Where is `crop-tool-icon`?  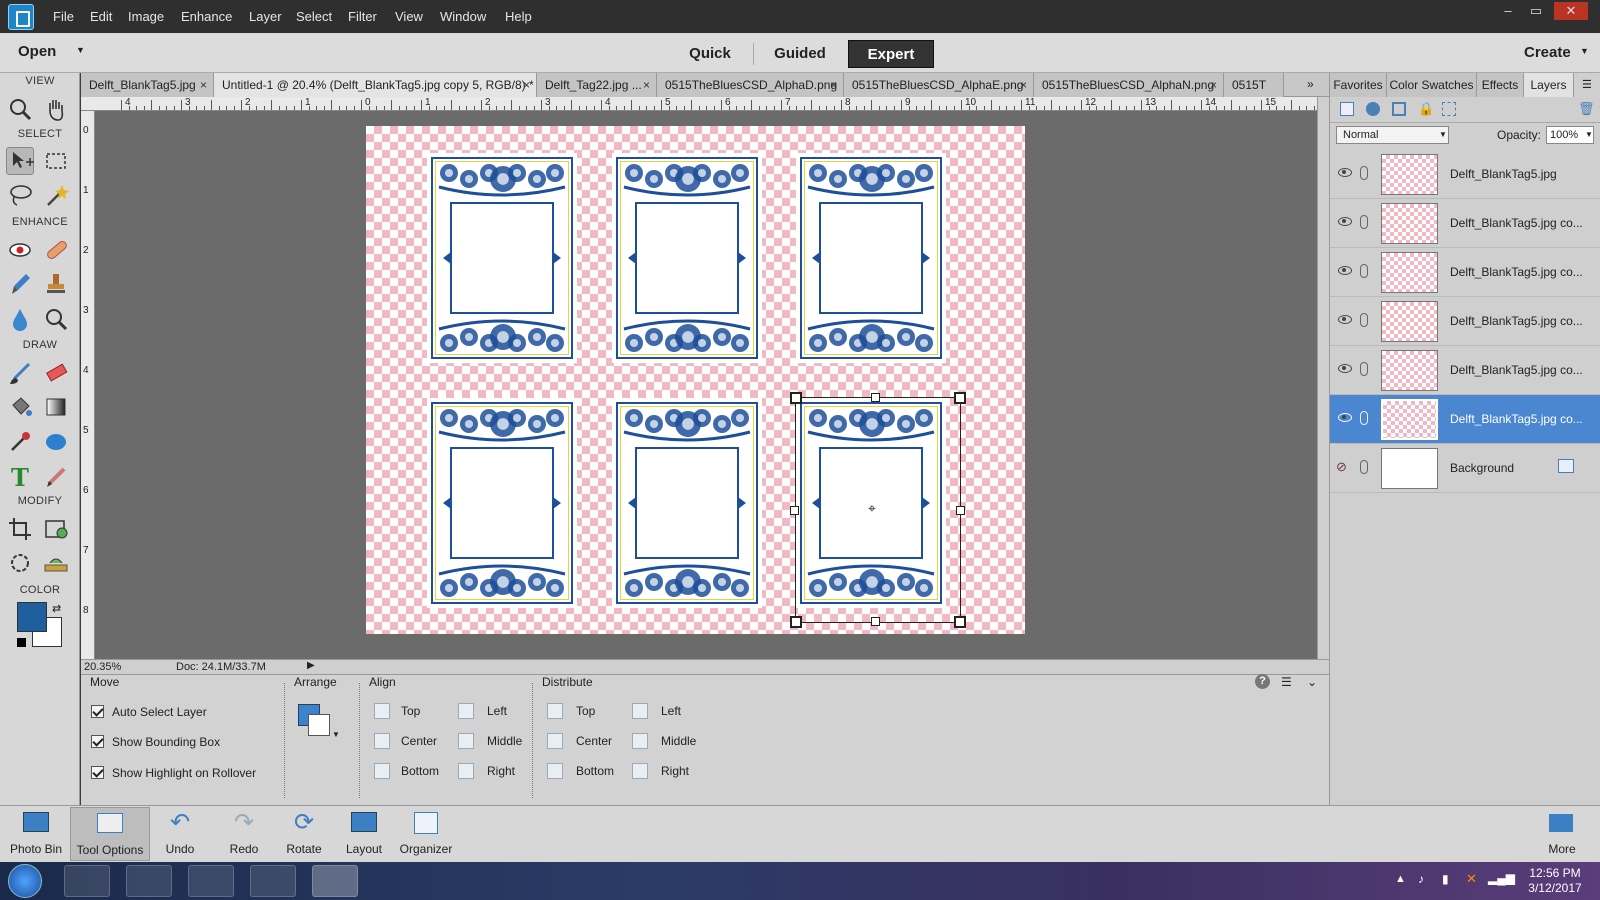
crop-tool-icon is located at coordinates (20, 529).